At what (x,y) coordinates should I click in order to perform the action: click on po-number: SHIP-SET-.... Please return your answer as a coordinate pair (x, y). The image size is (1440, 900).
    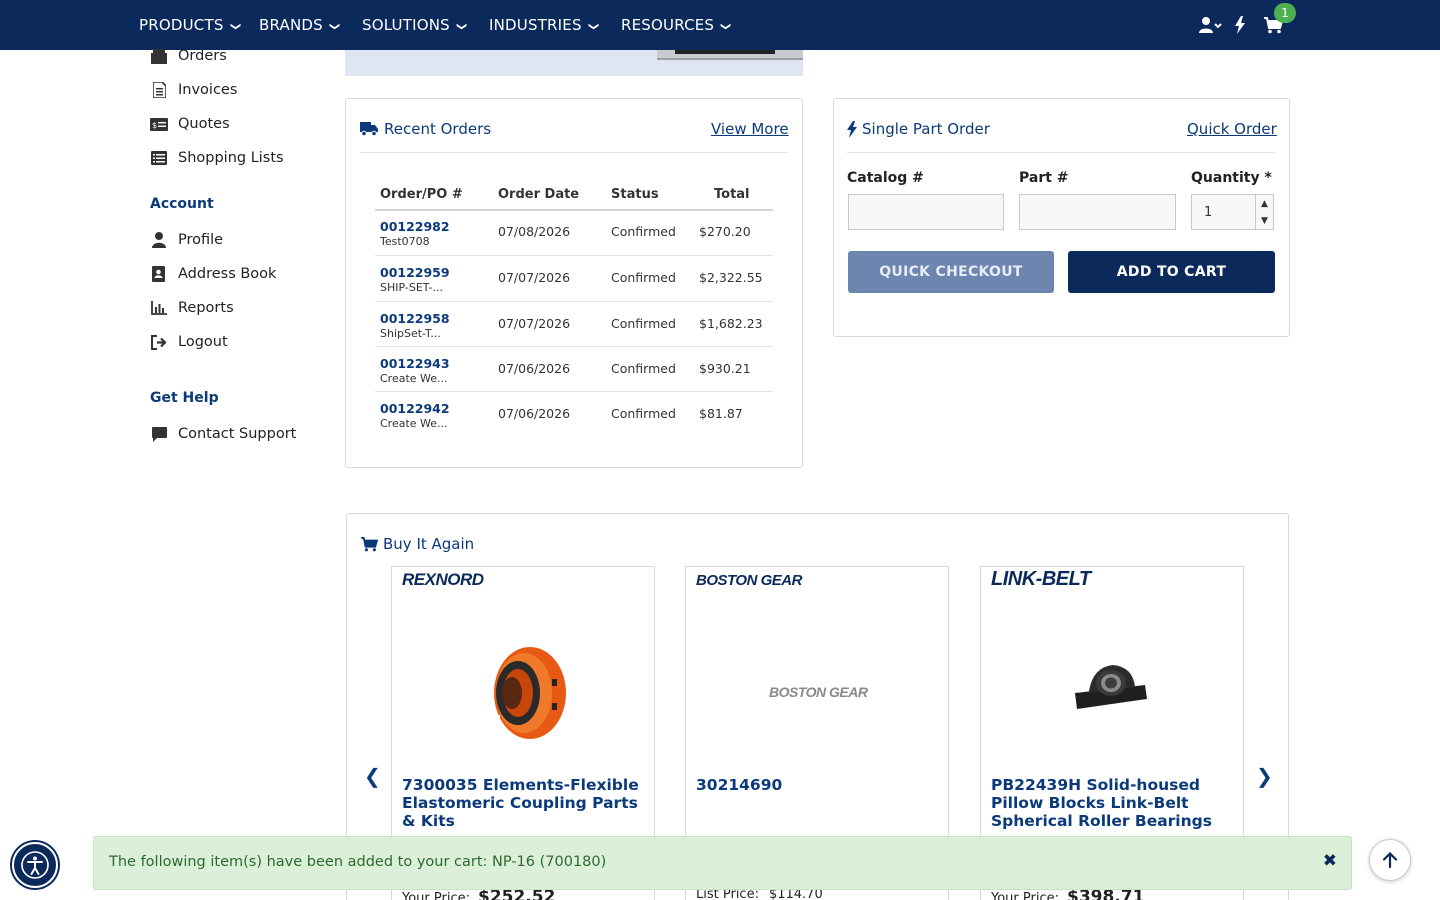
    Looking at the image, I should click on (411, 287).